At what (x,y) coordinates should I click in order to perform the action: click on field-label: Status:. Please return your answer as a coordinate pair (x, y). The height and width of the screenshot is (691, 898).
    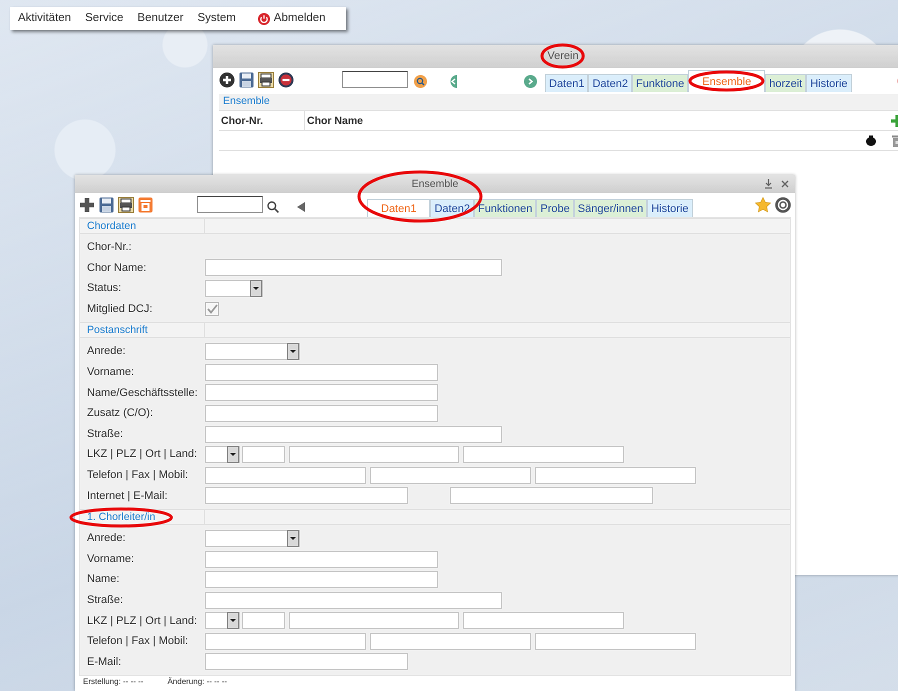
    Looking at the image, I should click on (104, 288).